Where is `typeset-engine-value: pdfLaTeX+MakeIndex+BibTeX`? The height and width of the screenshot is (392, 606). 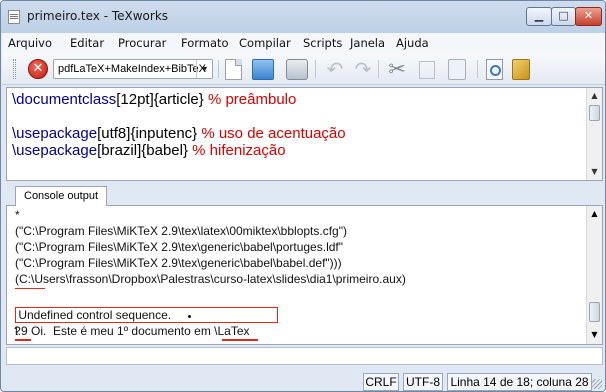
typeset-engine-value: pdfLaTeX+MakeIndex+BibTeX is located at coordinates (132, 69).